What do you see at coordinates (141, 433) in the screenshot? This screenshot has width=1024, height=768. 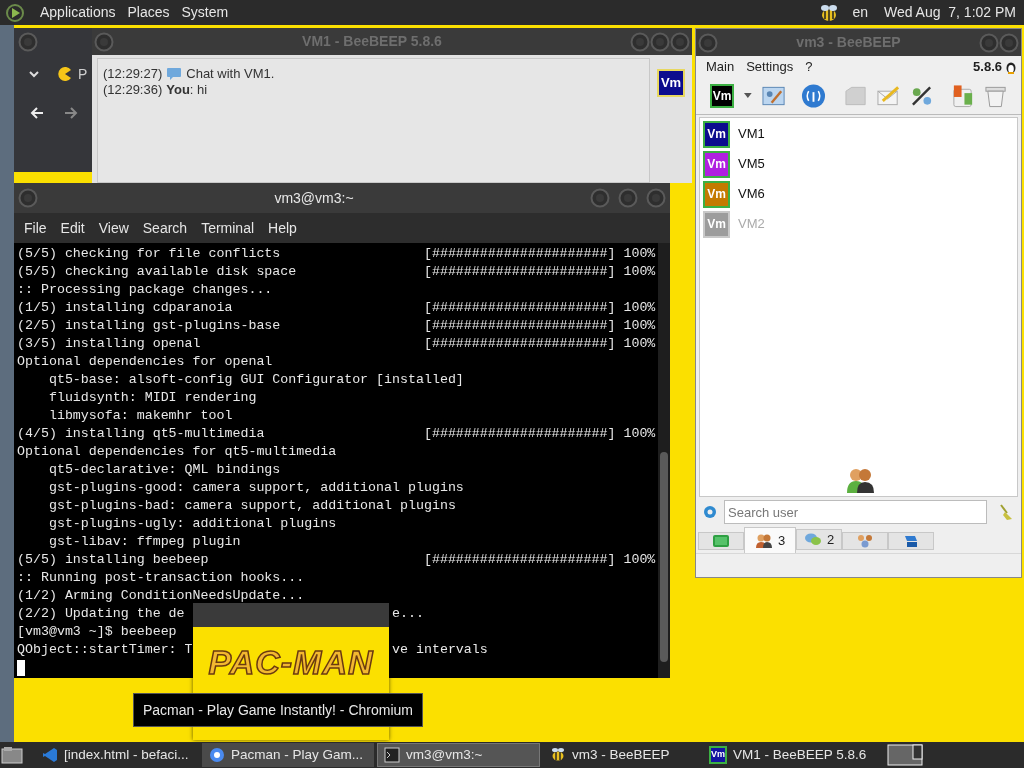 I see `terminal-line: (4/5) installing qt5-multimedia` at bounding box center [141, 433].